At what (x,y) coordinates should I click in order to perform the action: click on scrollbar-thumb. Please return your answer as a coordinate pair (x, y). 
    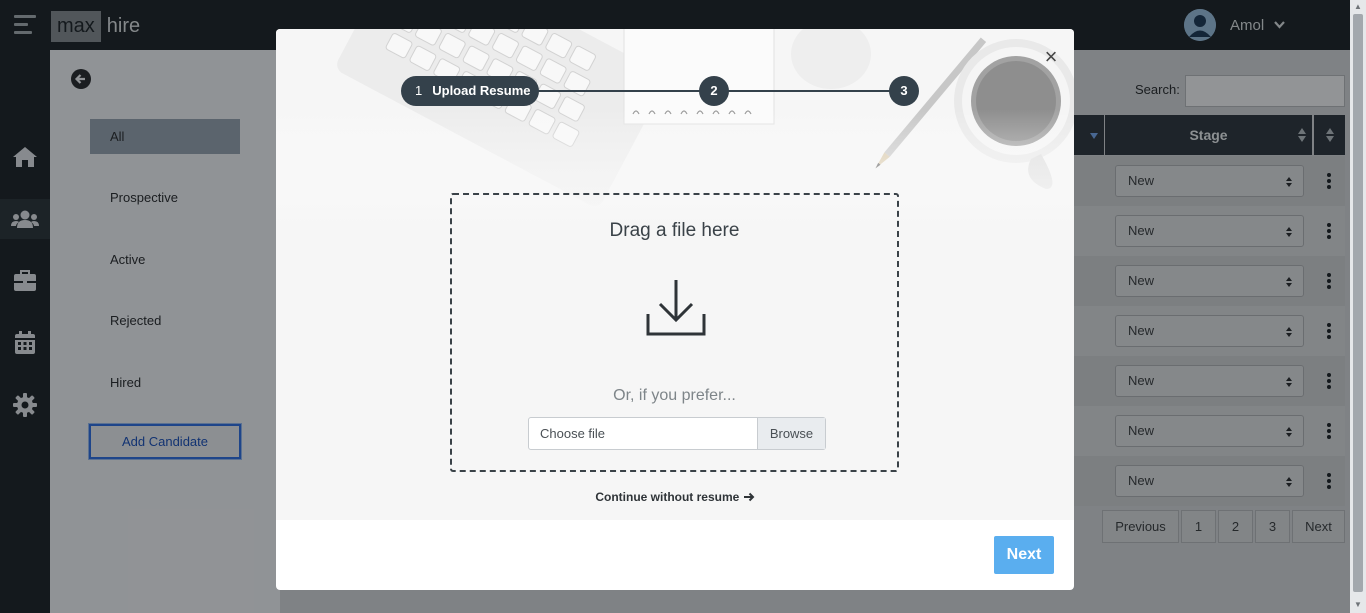
    Looking at the image, I should click on (1358, 303).